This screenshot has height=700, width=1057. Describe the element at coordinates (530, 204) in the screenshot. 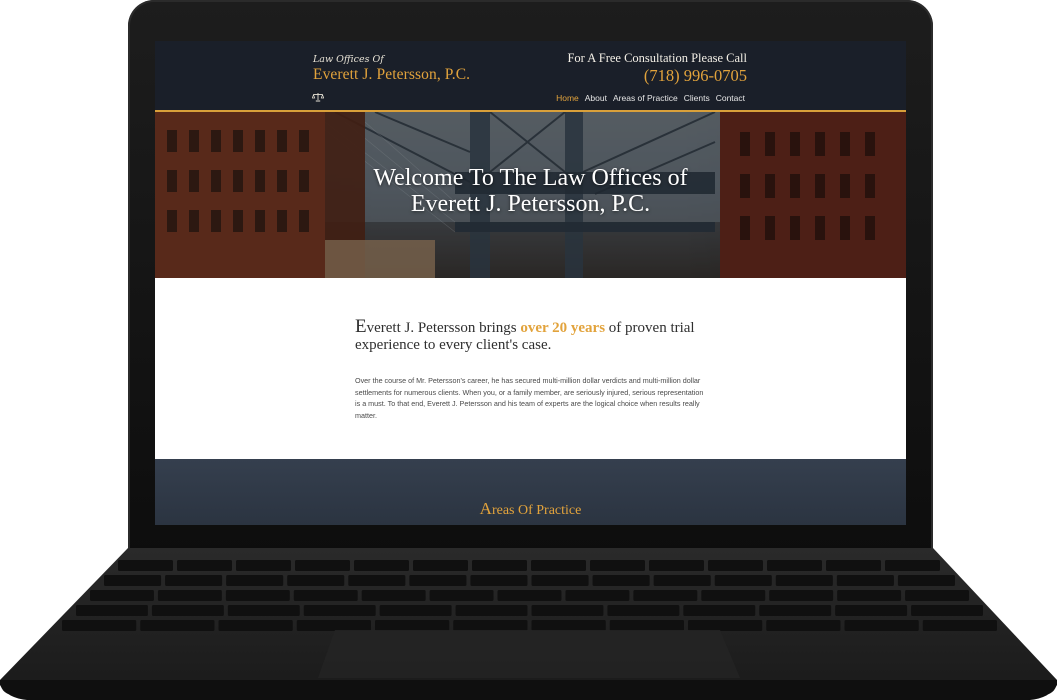

I see `hero-title-line2: Everett J. Petersson, P.C.` at that location.